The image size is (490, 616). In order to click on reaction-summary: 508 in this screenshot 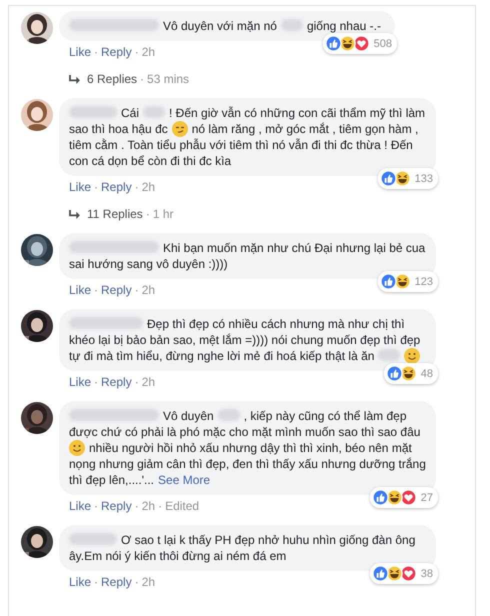, I will do `click(359, 43)`.